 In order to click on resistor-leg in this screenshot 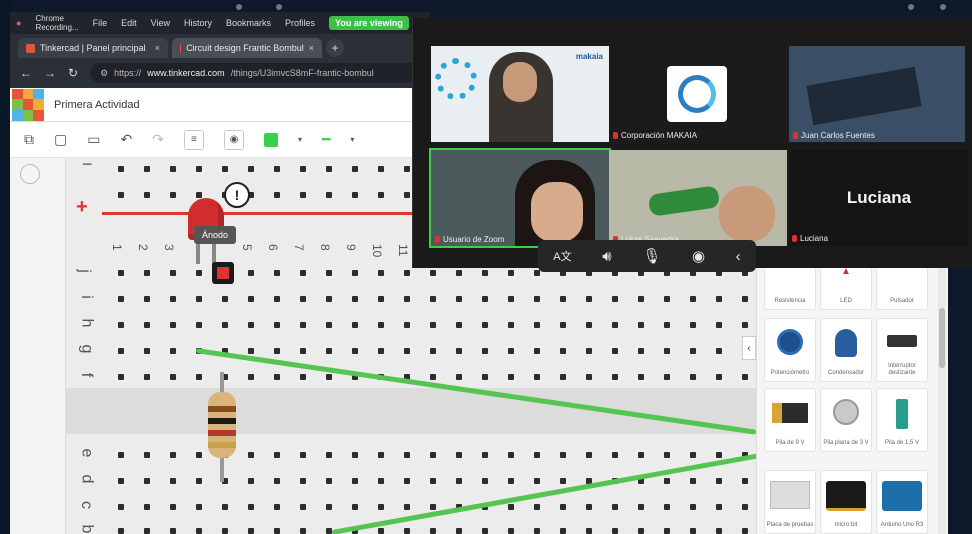, I will do `click(222, 383)`.